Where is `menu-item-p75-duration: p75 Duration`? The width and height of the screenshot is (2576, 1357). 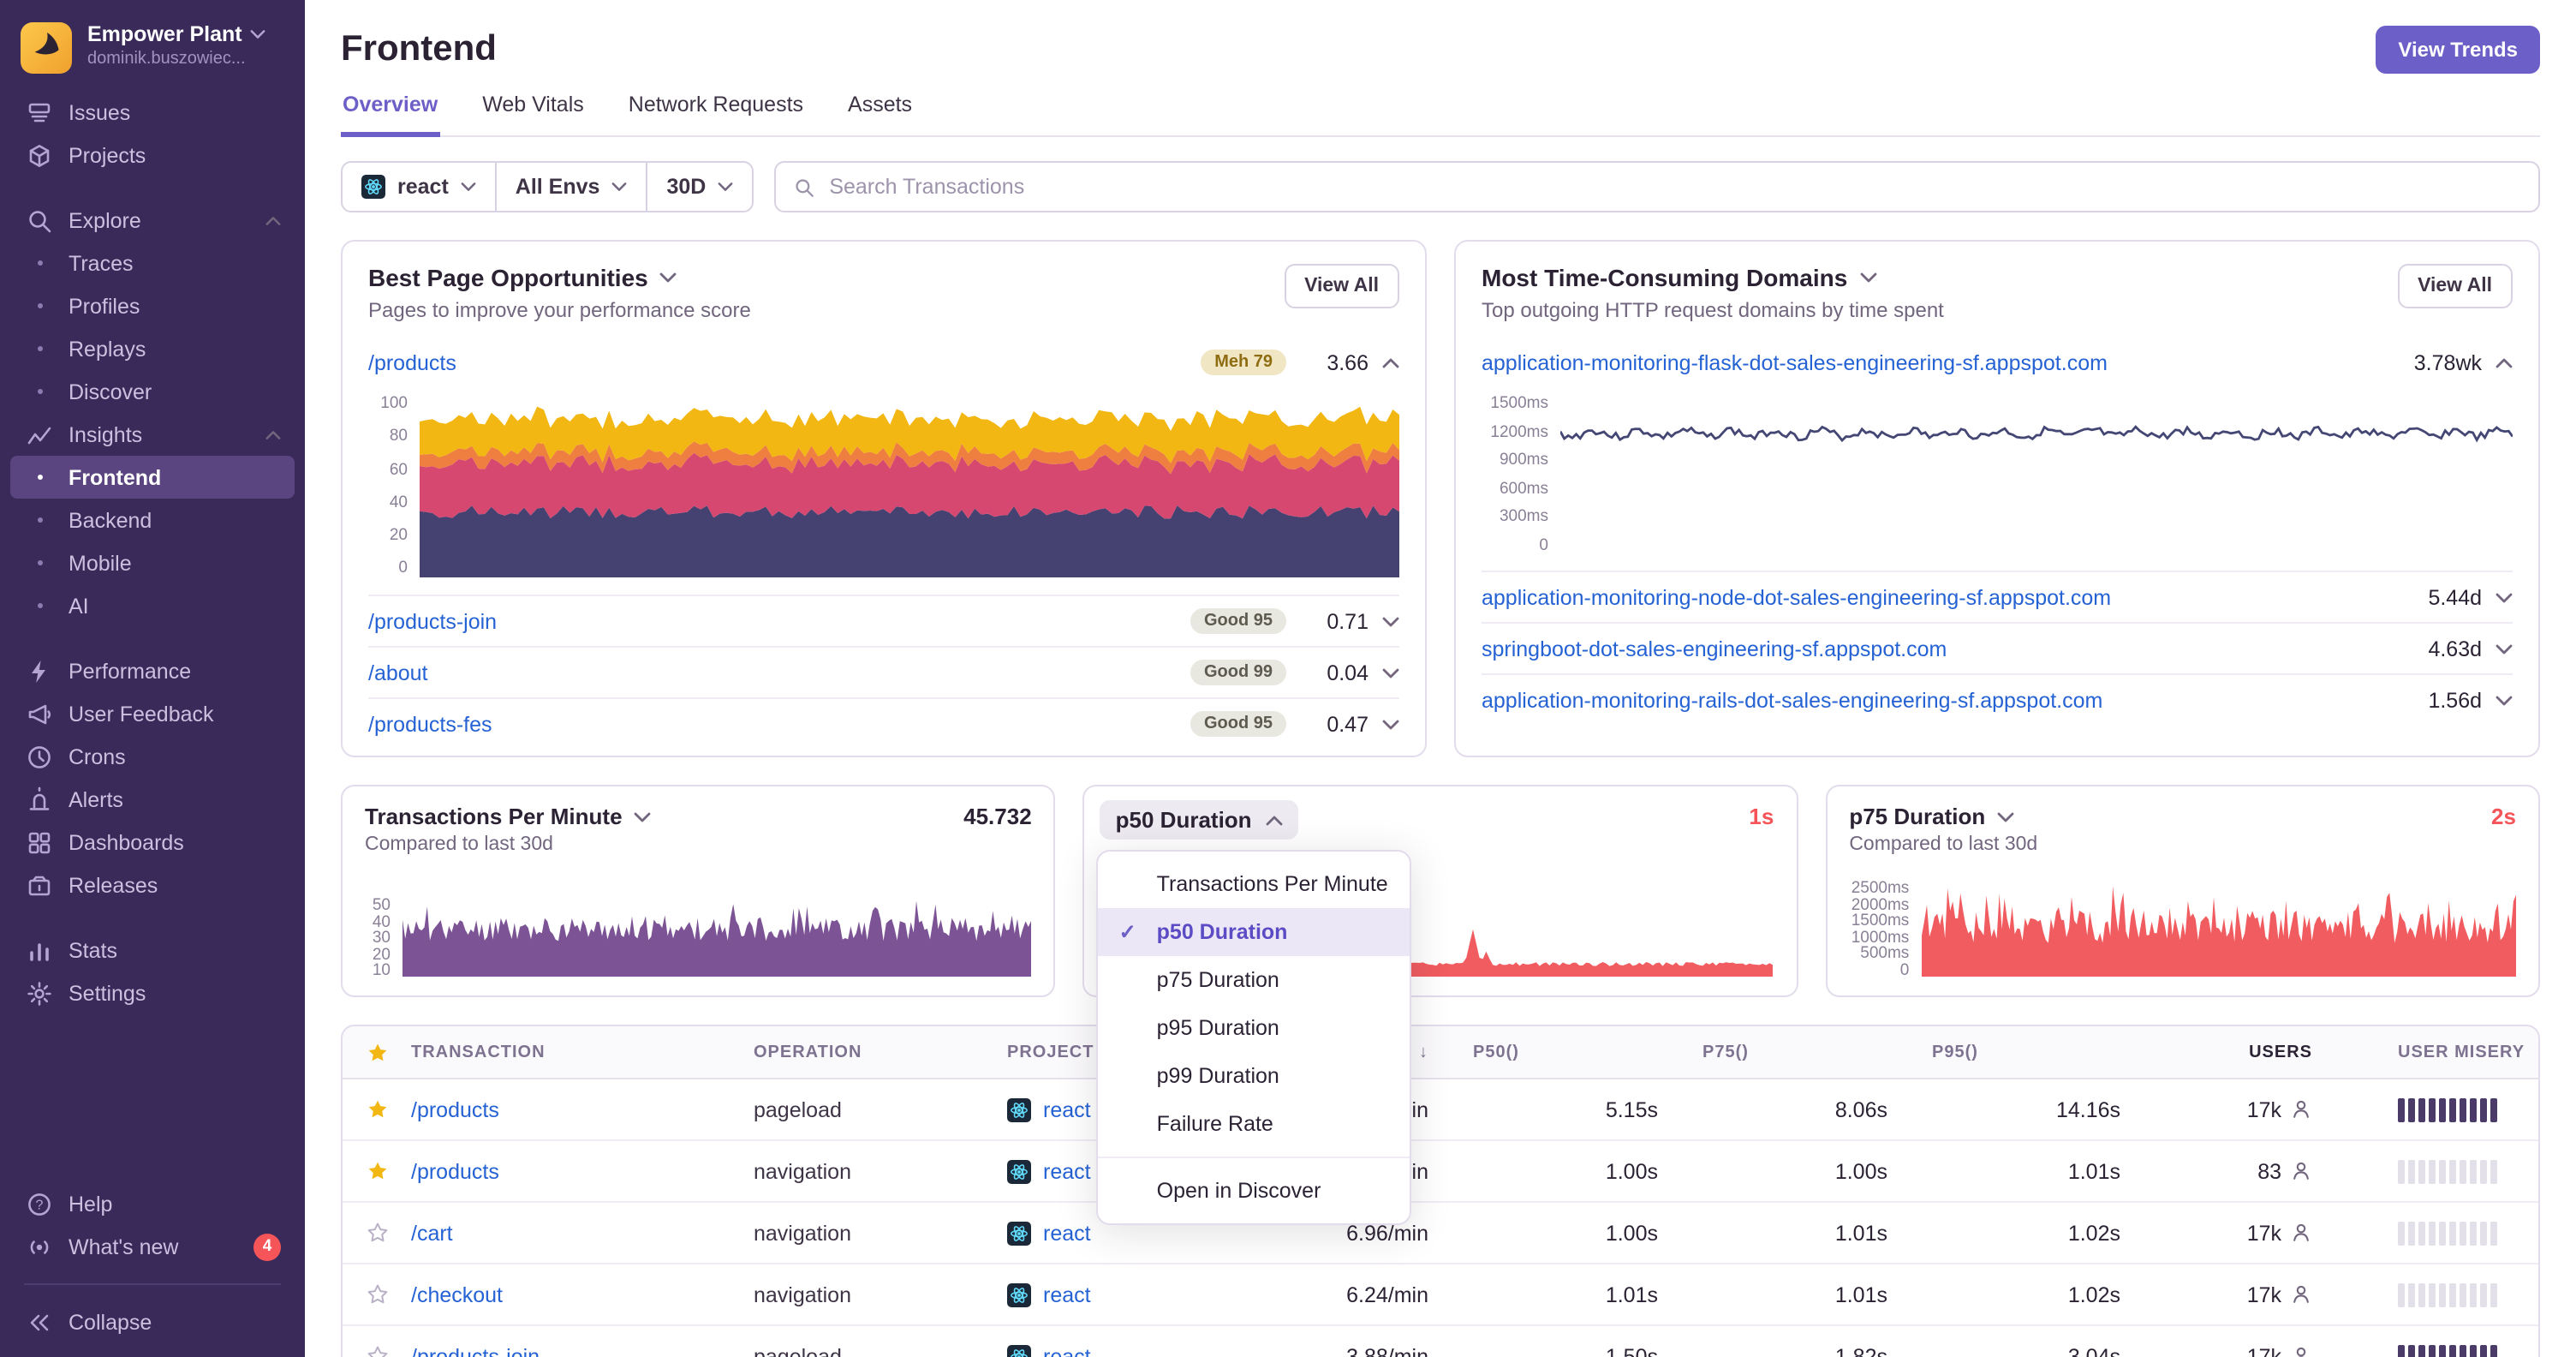
menu-item-p75-duration: p75 Duration is located at coordinates (1254, 980).